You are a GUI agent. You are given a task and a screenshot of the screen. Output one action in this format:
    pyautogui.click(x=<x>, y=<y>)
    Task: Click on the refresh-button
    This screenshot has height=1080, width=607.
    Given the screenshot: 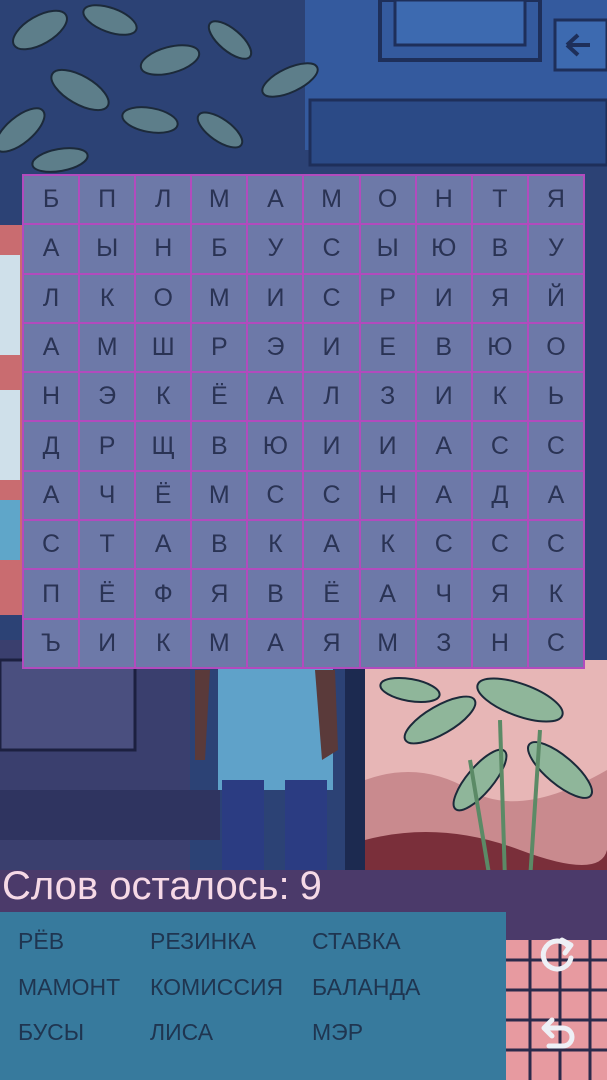 What is the action you would take?
    pyautogui.click(x=557, y=956)
    